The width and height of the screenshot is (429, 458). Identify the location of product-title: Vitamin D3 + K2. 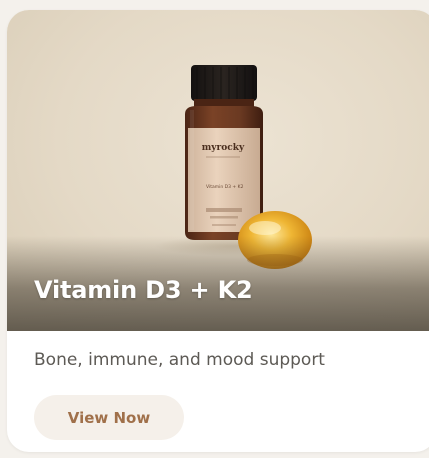
(143, 290).